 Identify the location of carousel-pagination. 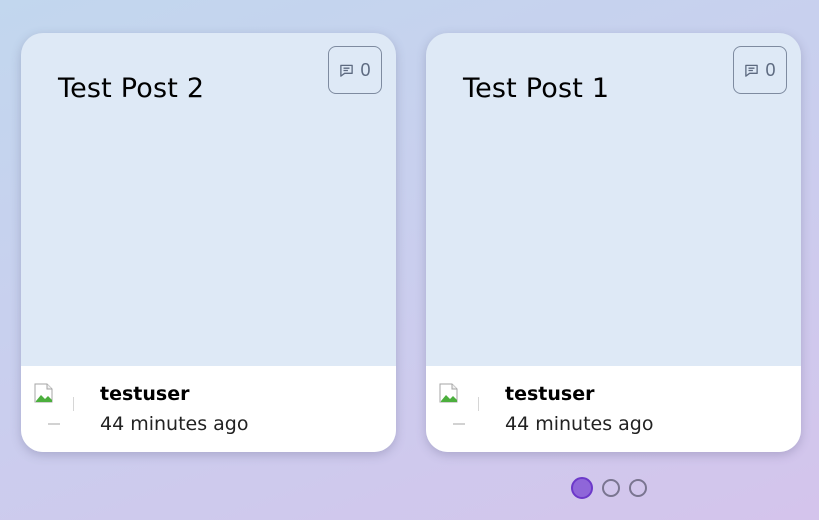
(609, 488).